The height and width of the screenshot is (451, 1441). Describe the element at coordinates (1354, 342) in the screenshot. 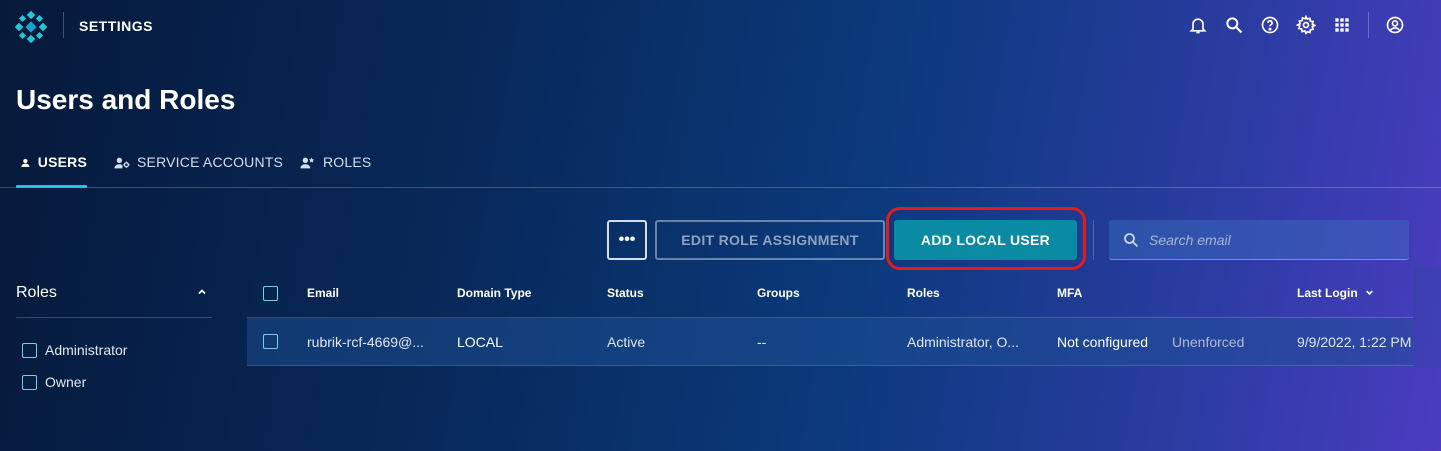

I see `cell-last-login: 9/9/2022, 1:22 PM` at that location.